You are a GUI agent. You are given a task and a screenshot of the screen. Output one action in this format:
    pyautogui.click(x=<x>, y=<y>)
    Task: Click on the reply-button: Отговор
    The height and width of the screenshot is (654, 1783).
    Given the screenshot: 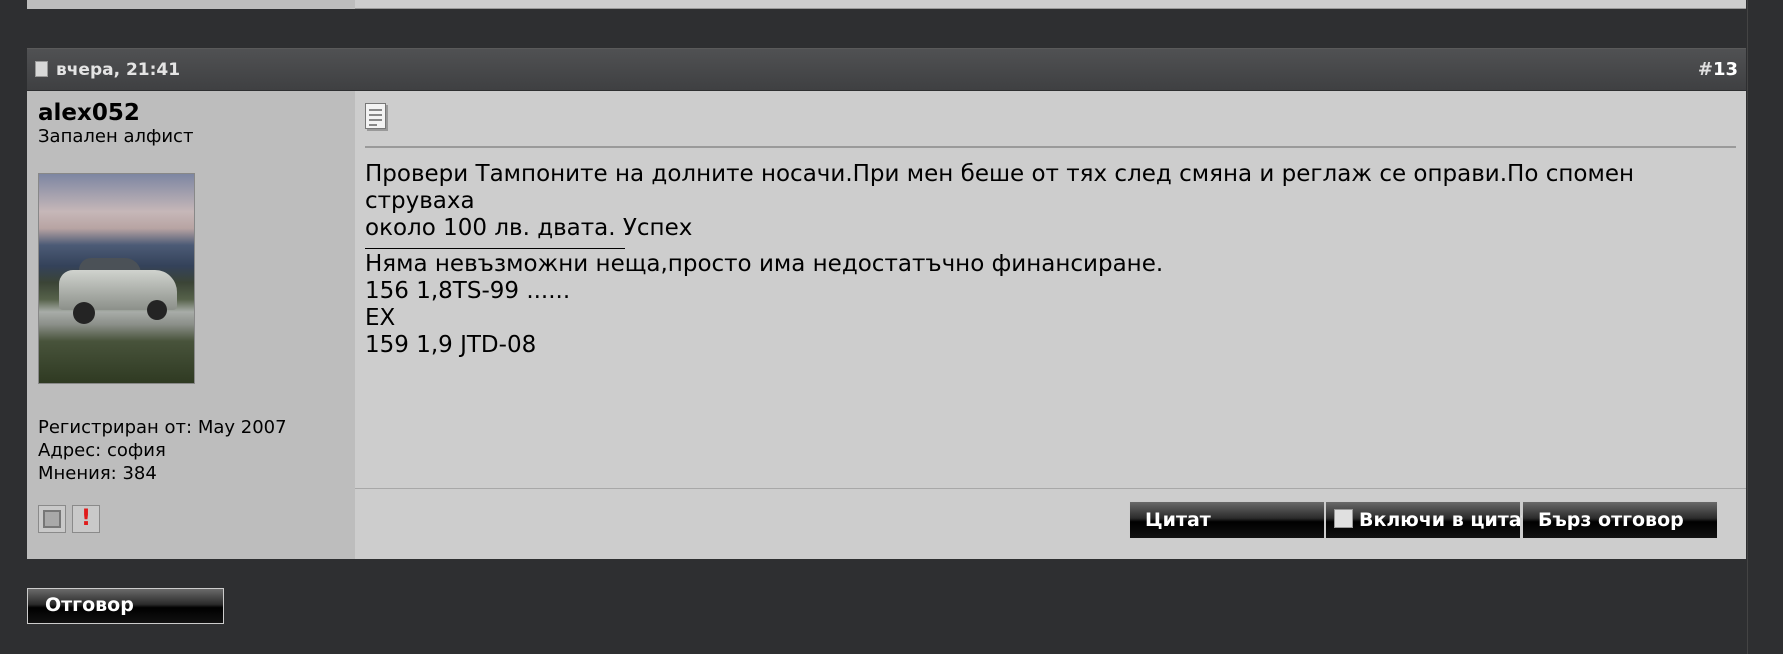 What is the action you would take?
    pyautogui.click(x=125, y=606)
    